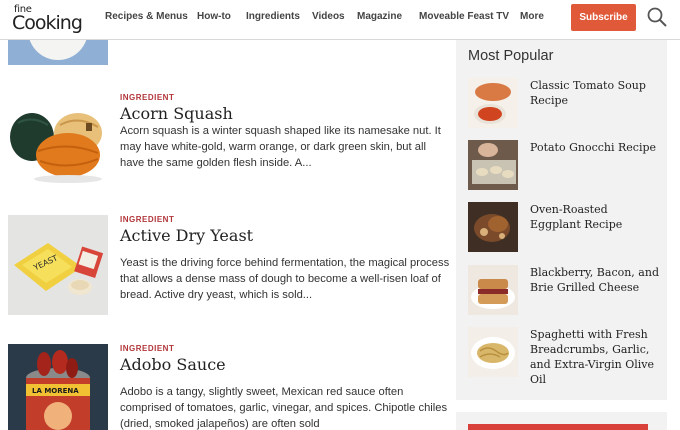  Describe the element at coordinates (47, 23) in the screenshot. I see `logo-big-text: Cooking` at that location.